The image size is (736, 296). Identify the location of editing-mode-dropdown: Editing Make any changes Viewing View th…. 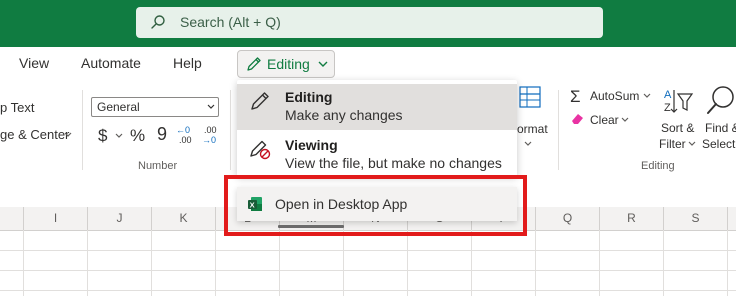
(377, 128).